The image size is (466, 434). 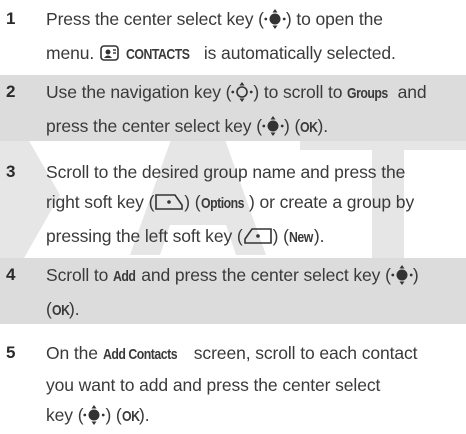 I want to click on right-soft-key-icon, so click(x=169, y=206).